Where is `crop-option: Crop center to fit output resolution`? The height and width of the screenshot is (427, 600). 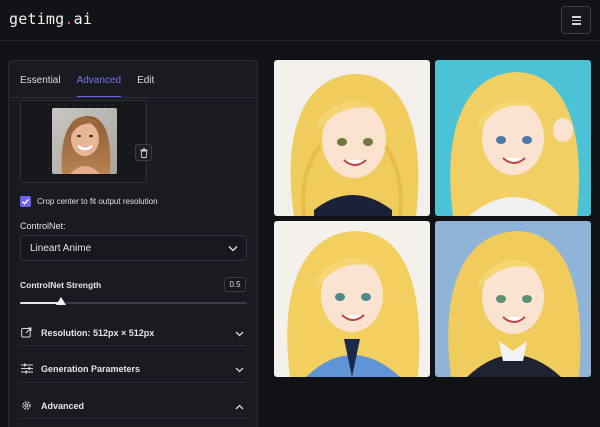 crop-option: Crop center to fit output resolution is located at coordinates (89, 201).